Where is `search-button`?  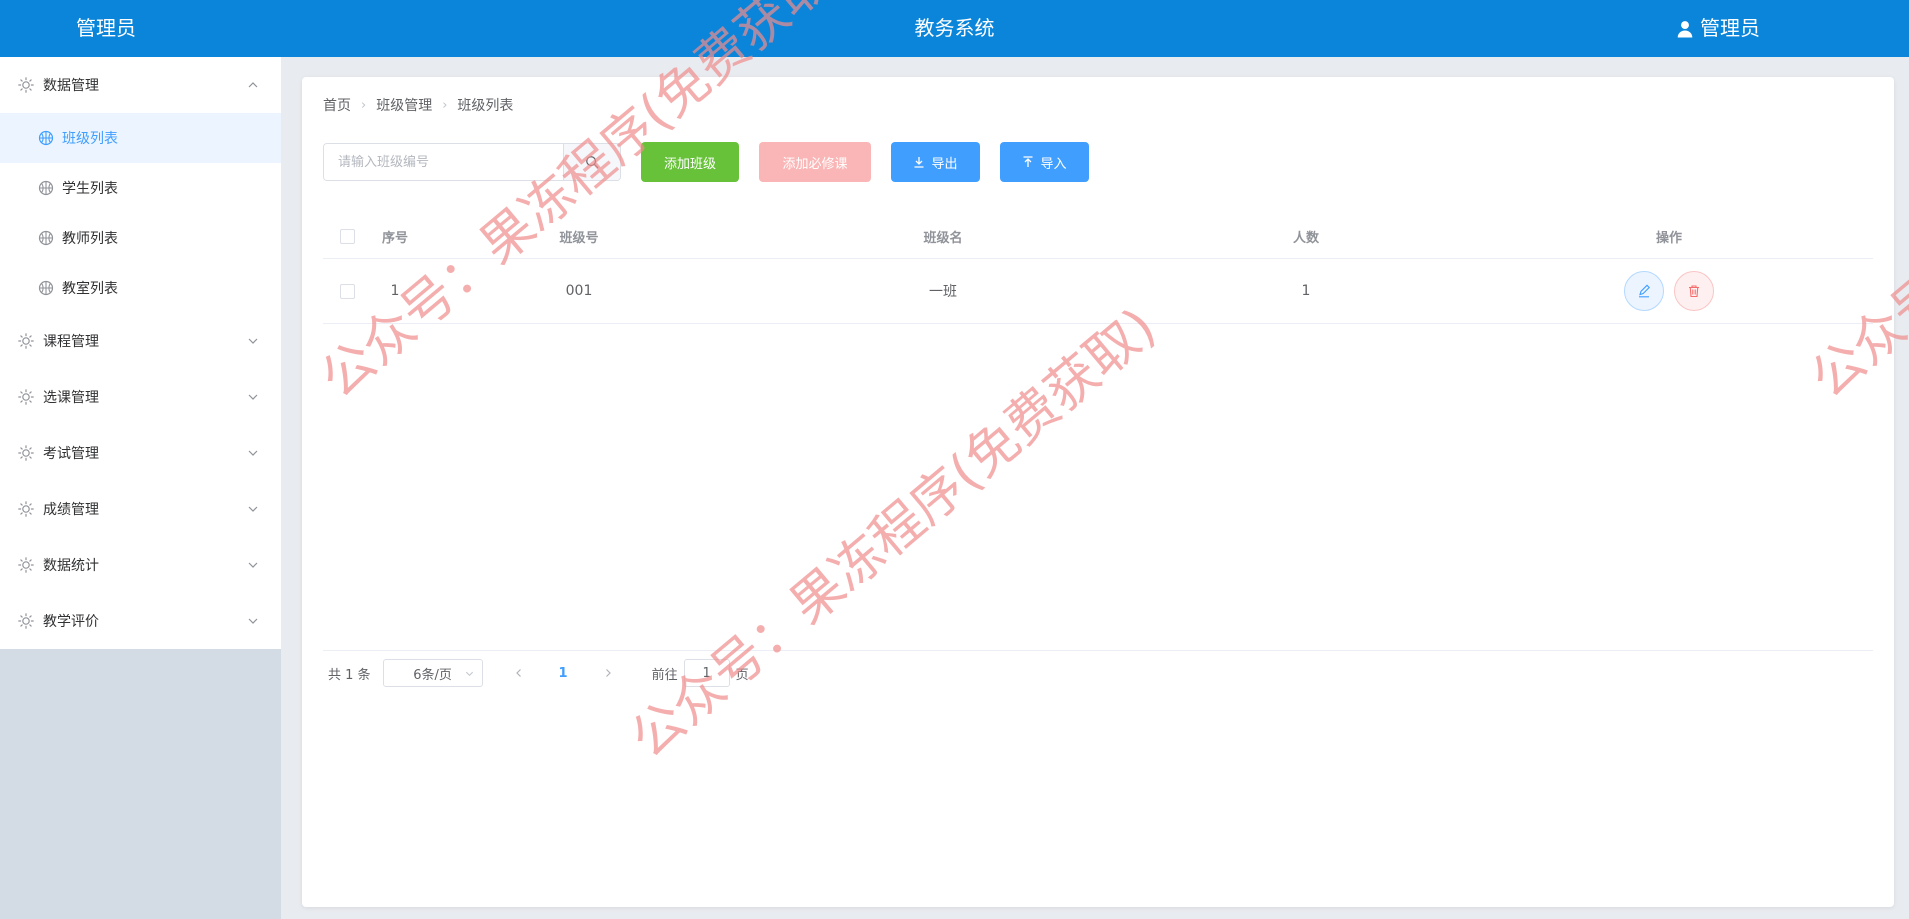
search-button is located at coordinates (591, 162).